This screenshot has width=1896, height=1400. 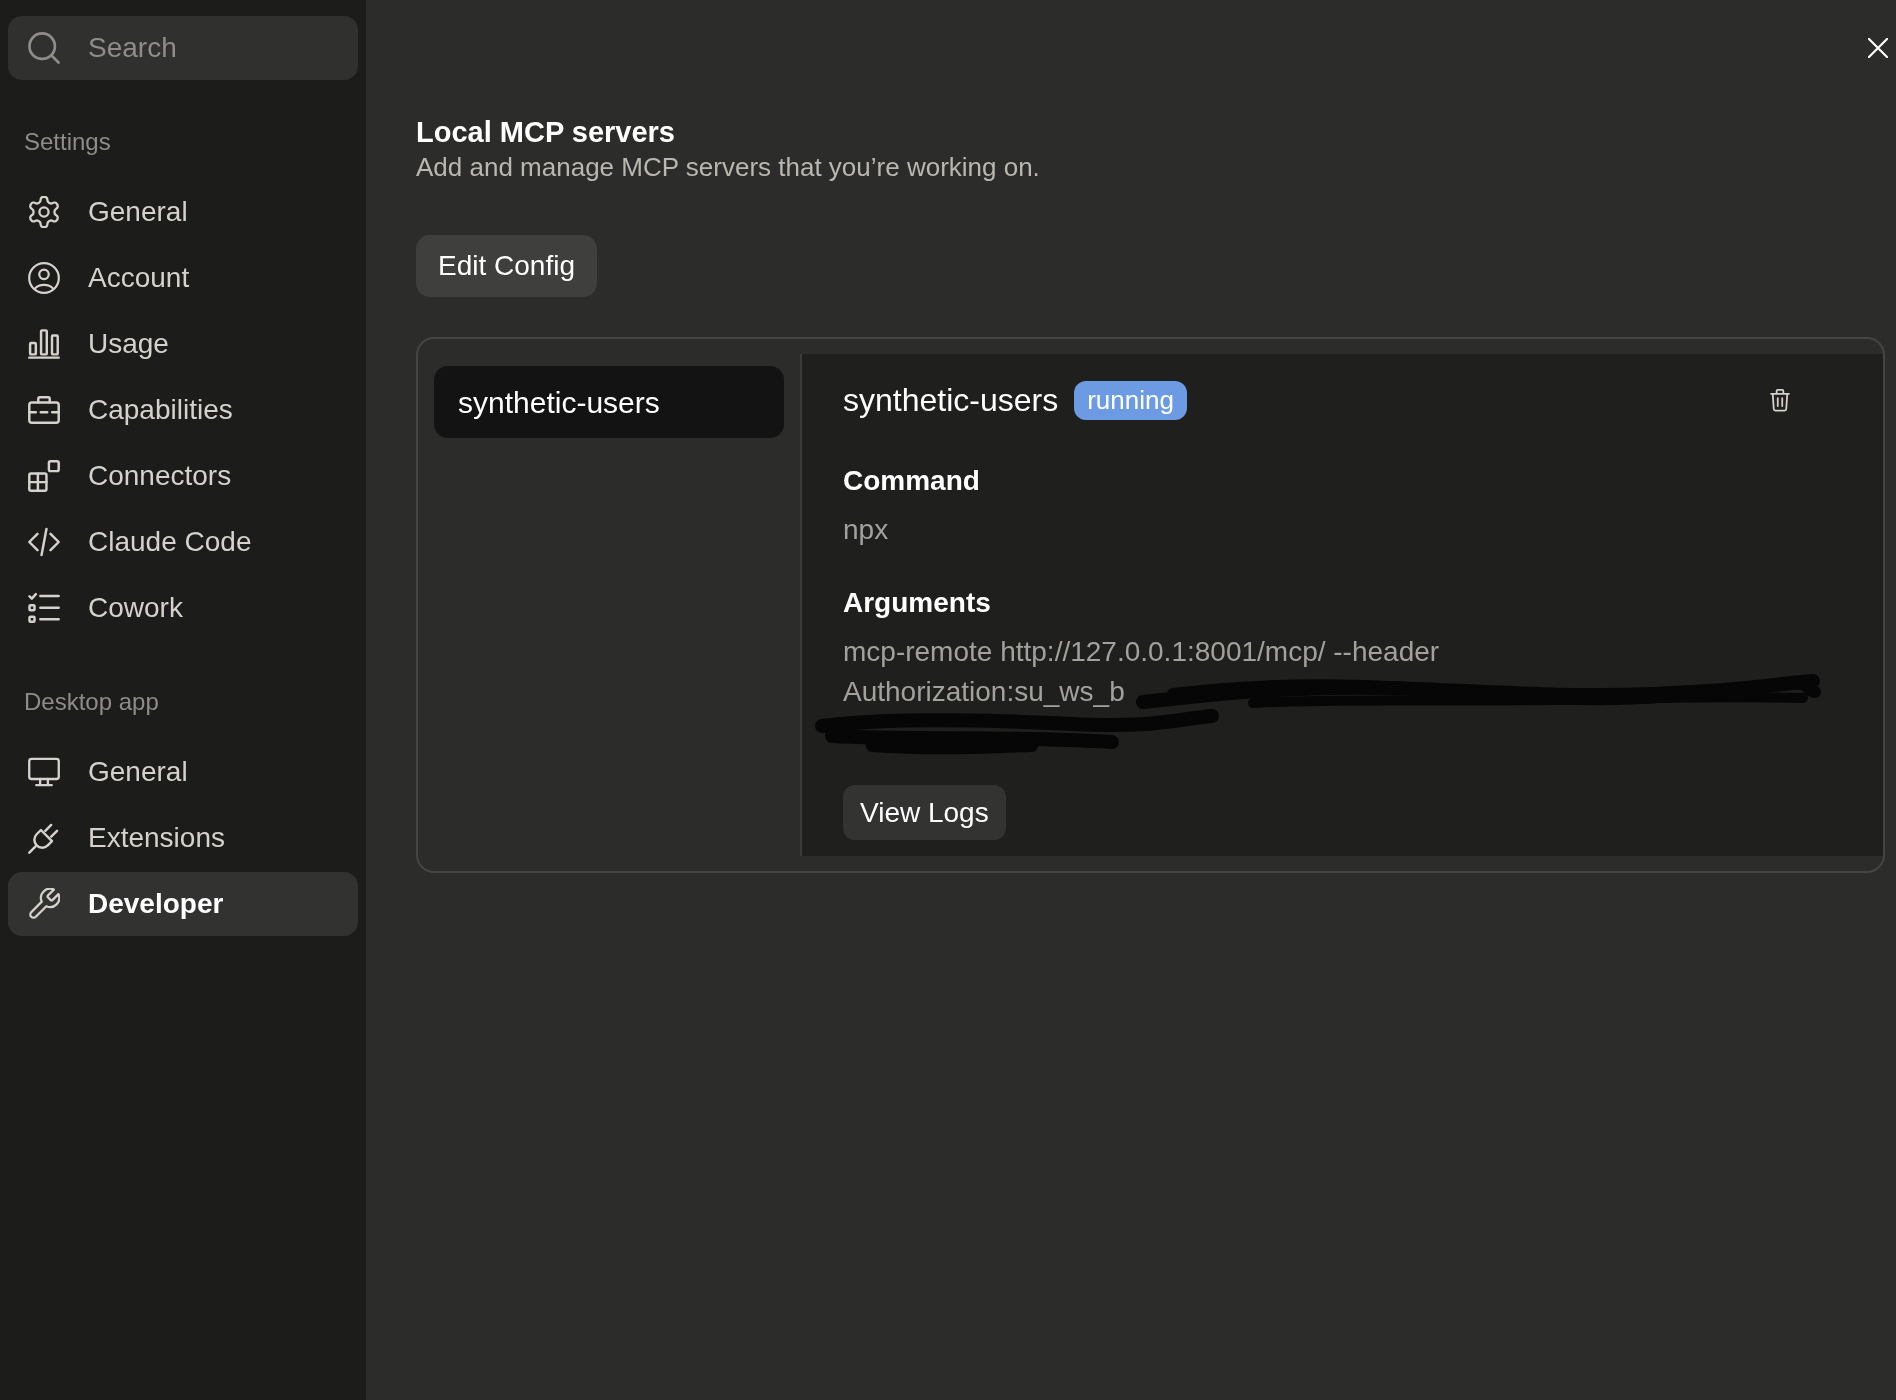 What do you see at coordinates (1141, 652) in the screenshot?
I see `field-value: mcp-remote http://127.0.0.1:8001/mcp/ --header` at bounding box center [1141, 652].